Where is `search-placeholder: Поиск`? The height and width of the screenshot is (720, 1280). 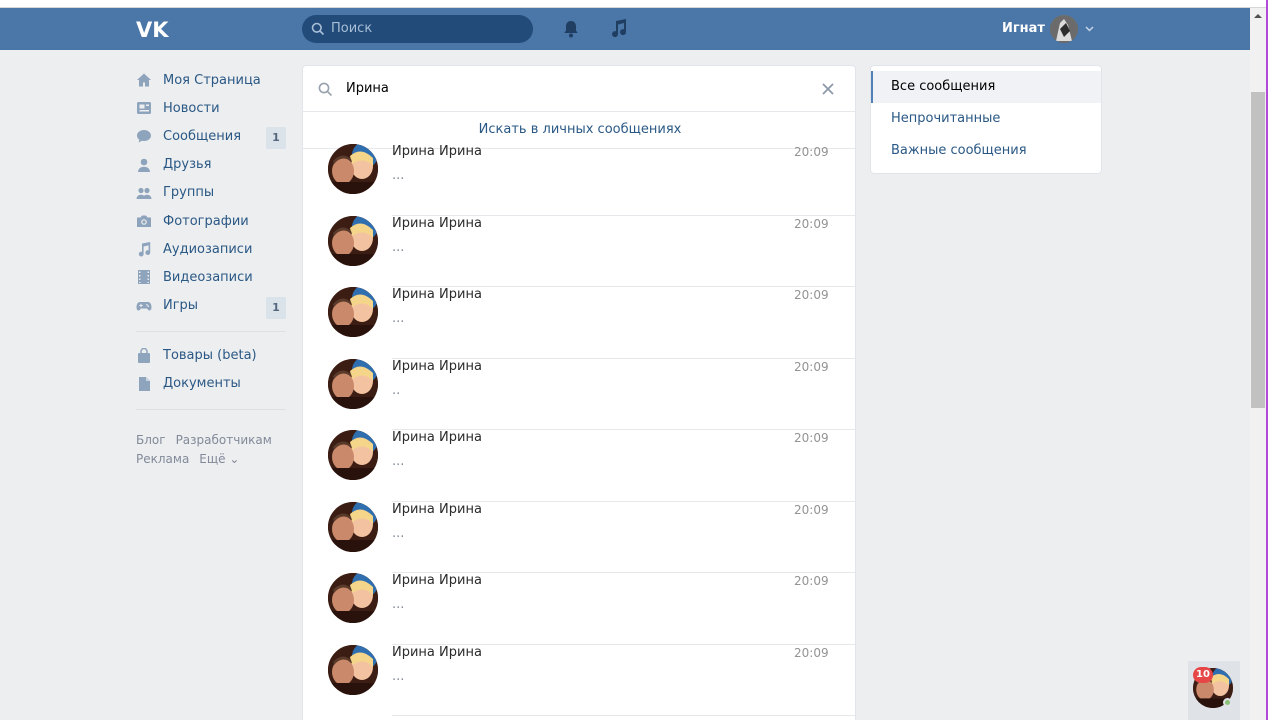
search-placeholder: Поиск is located at coordinates (352, 28).